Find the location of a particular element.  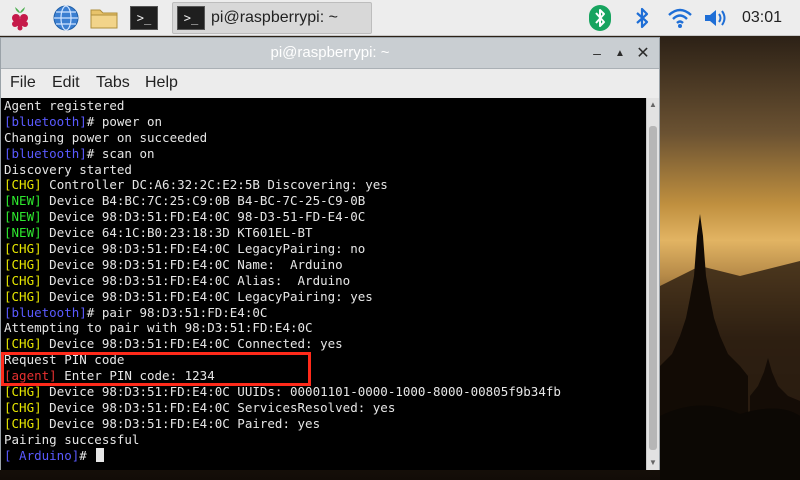

close-button: ✕ is located at coordinates (643, 53).